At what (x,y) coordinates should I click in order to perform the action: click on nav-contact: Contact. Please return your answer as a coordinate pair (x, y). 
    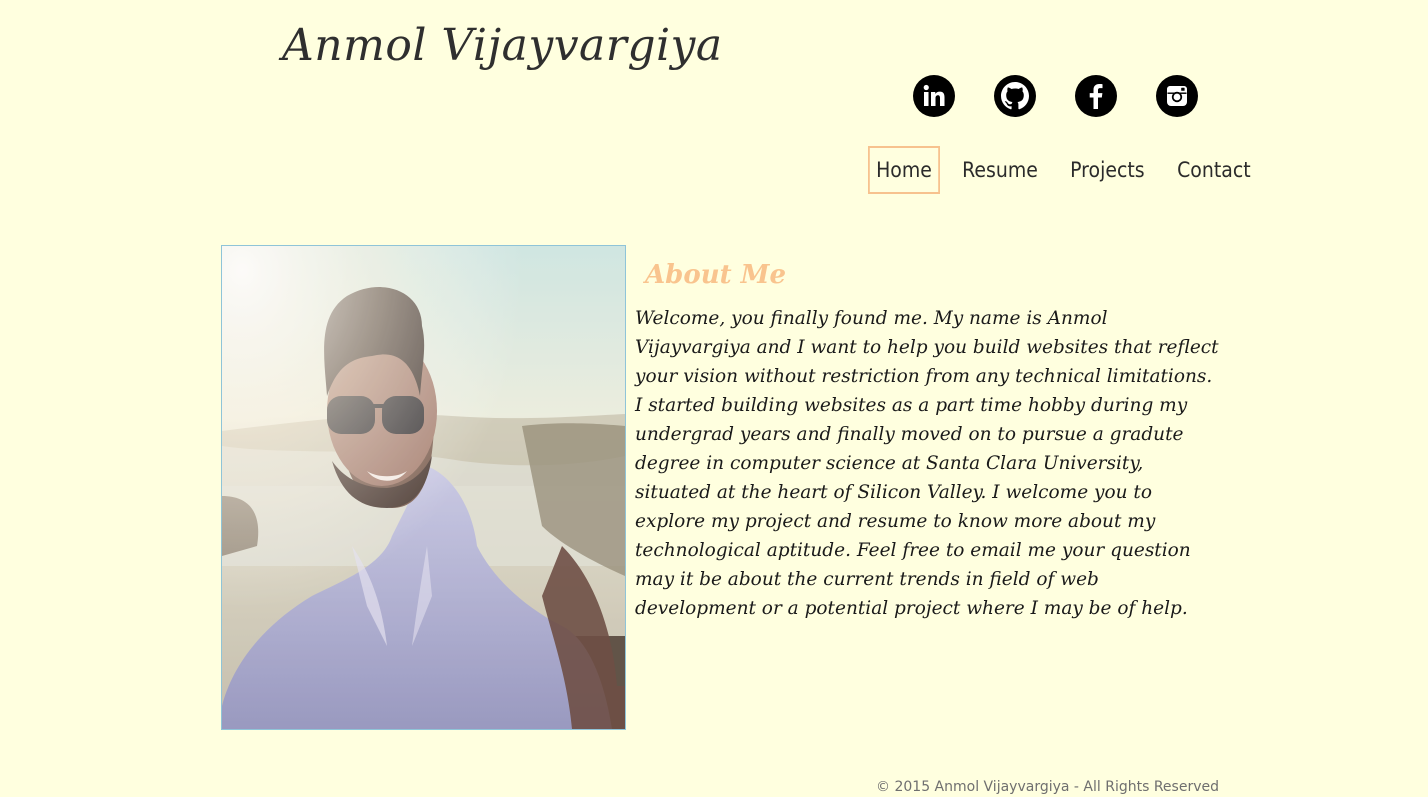
    Looking at the image, I should click on (1214, 170).